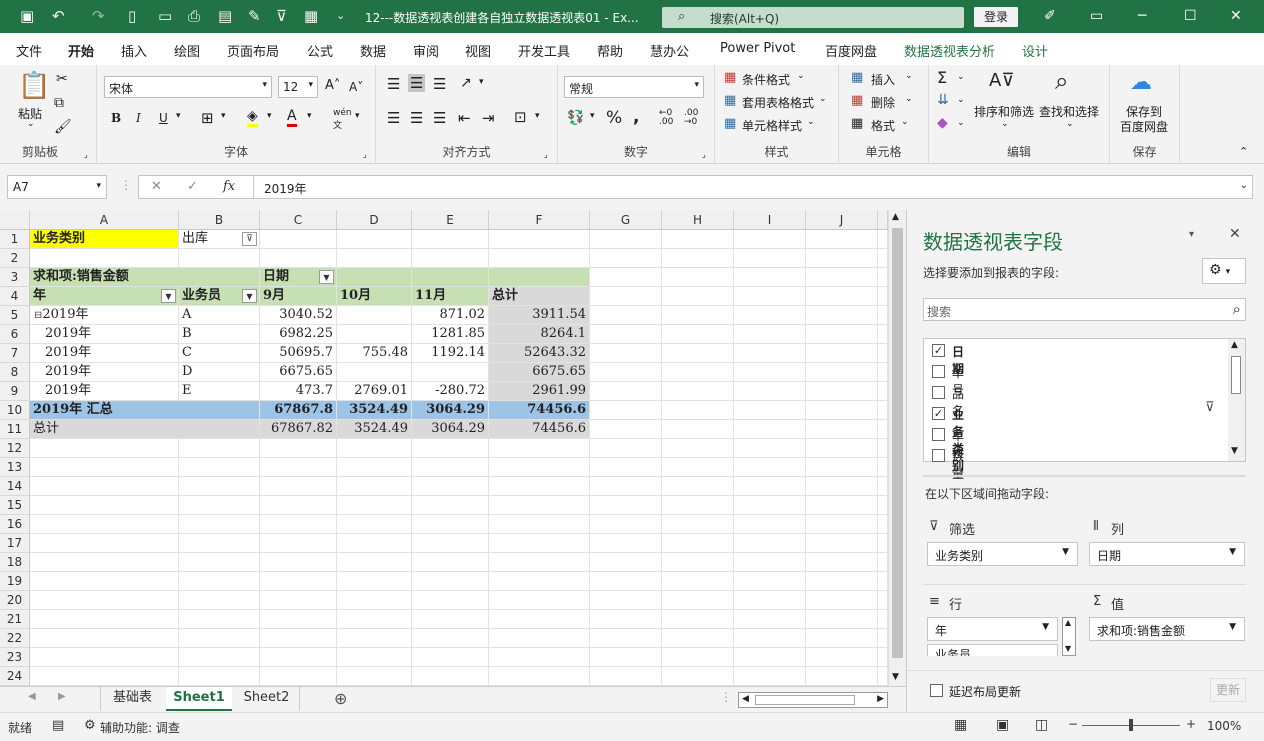  What do you see at coordinates (219, 315) in the screenshot?
I see `person-cell: A` at bounding box center [219, 315].